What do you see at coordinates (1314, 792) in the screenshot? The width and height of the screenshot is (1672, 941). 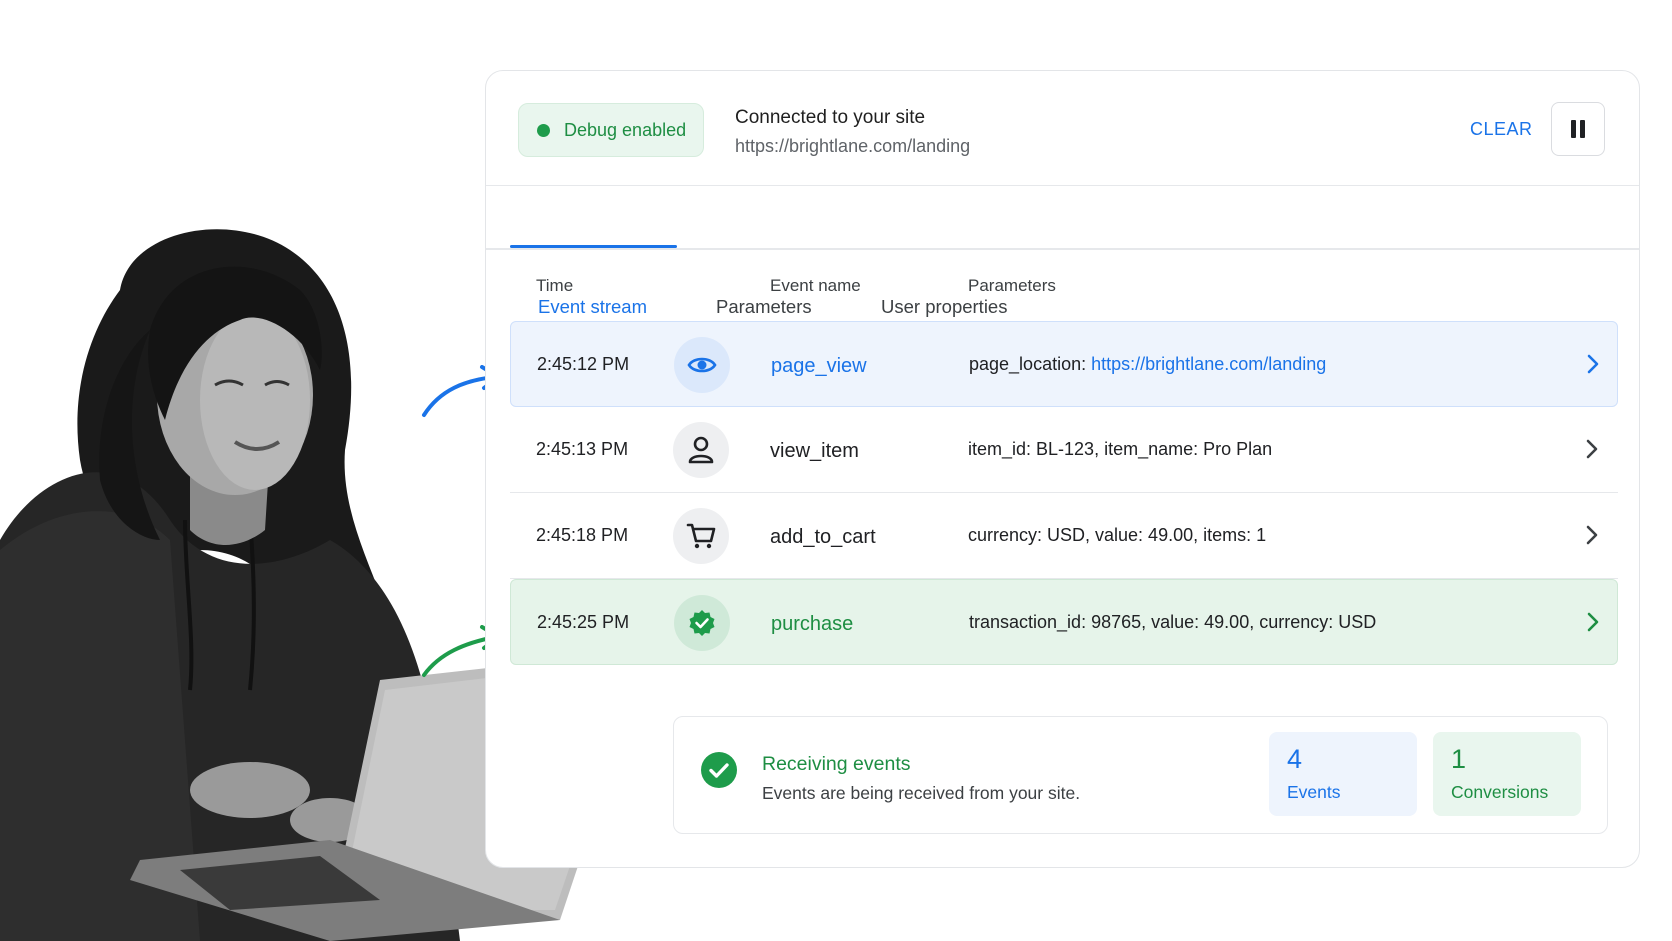 I see `events-label: Events` at bounding box center [1314, 792].